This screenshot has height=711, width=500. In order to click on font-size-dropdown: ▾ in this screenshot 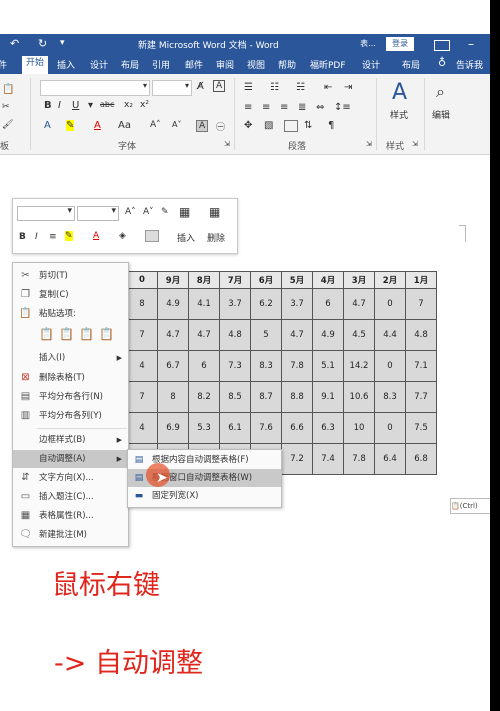, I will do `click(172, 88)`.